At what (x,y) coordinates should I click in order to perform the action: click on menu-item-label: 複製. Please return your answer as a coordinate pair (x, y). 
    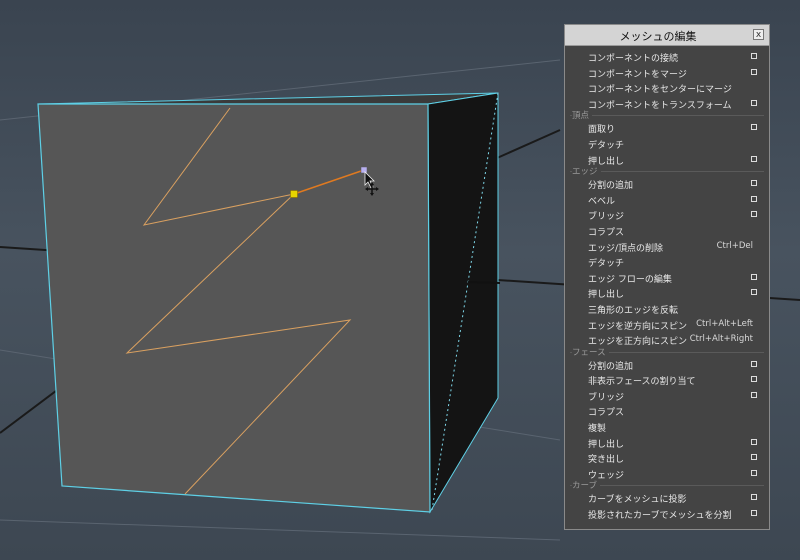
    Looking at the image, I should click on (597, 429).